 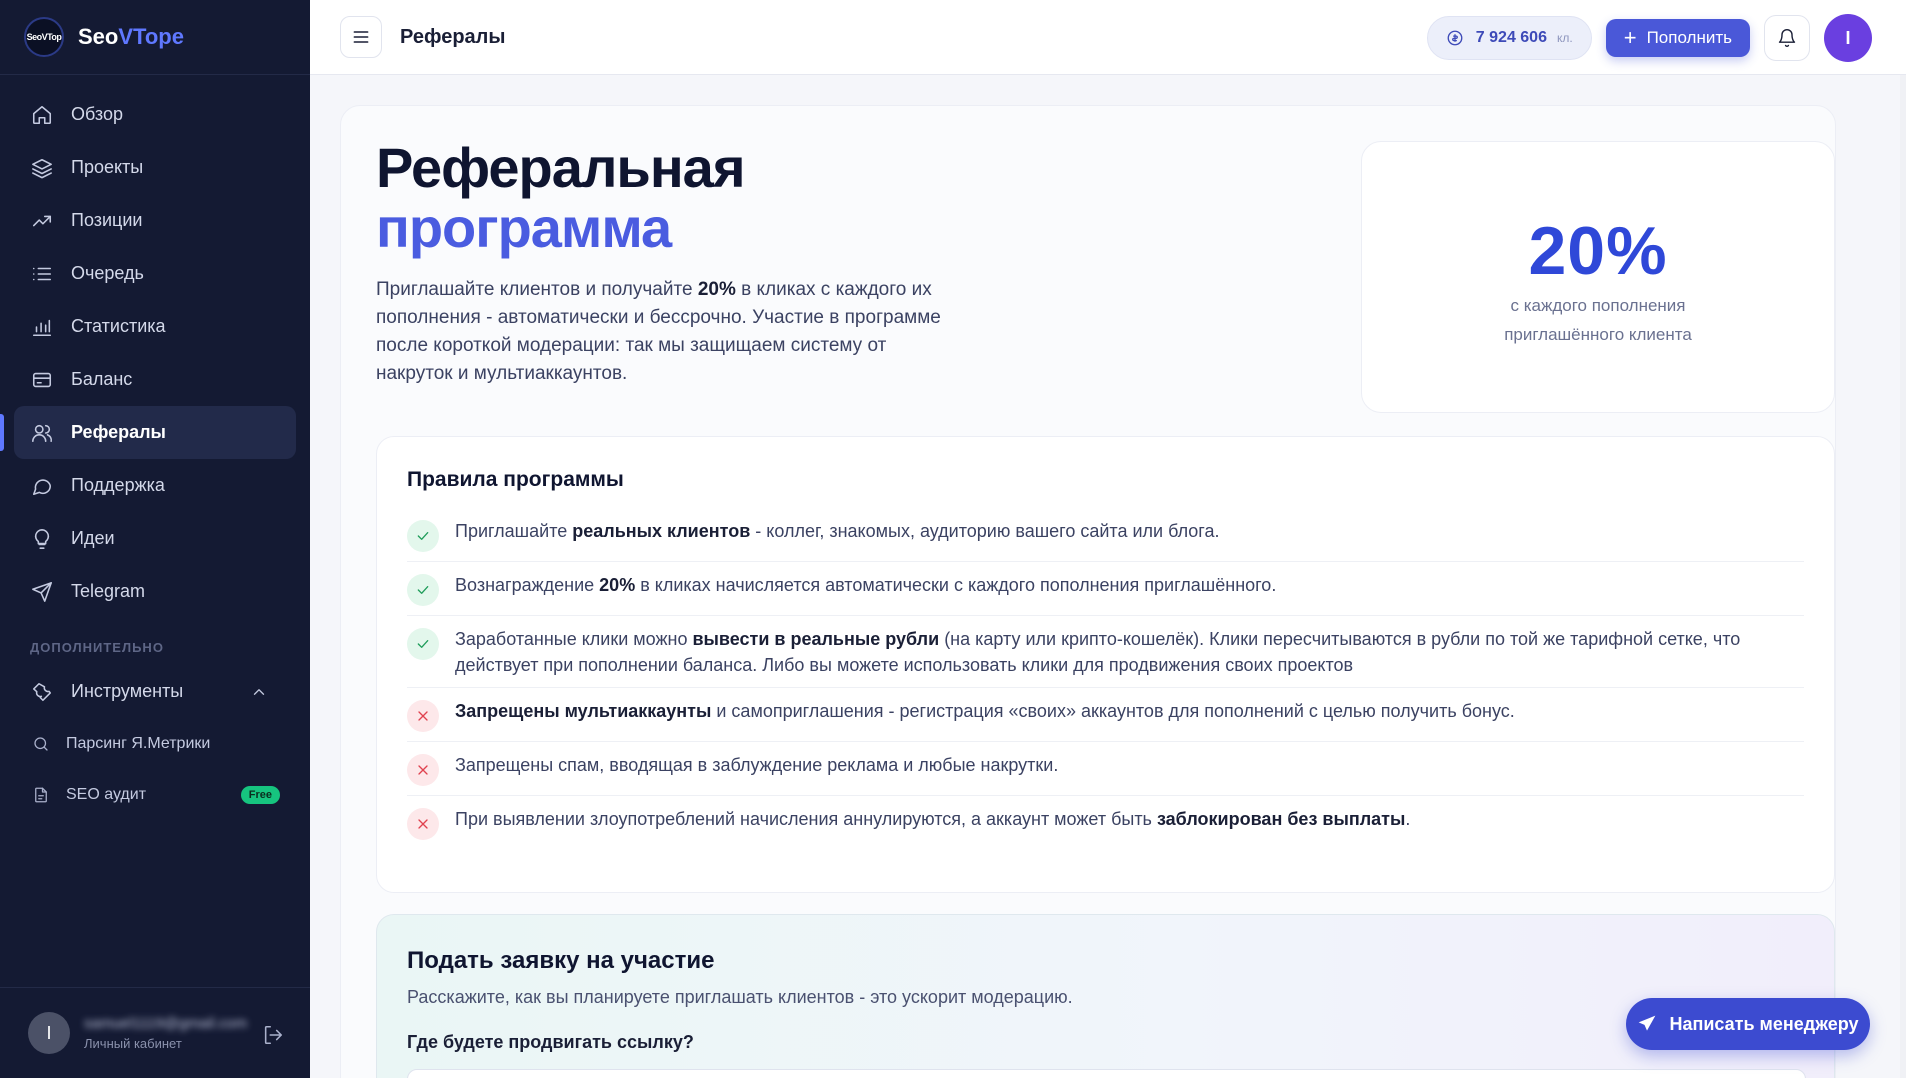 I want to click on sidebar-item-support: Поддержка, so click(x=155, y=485).